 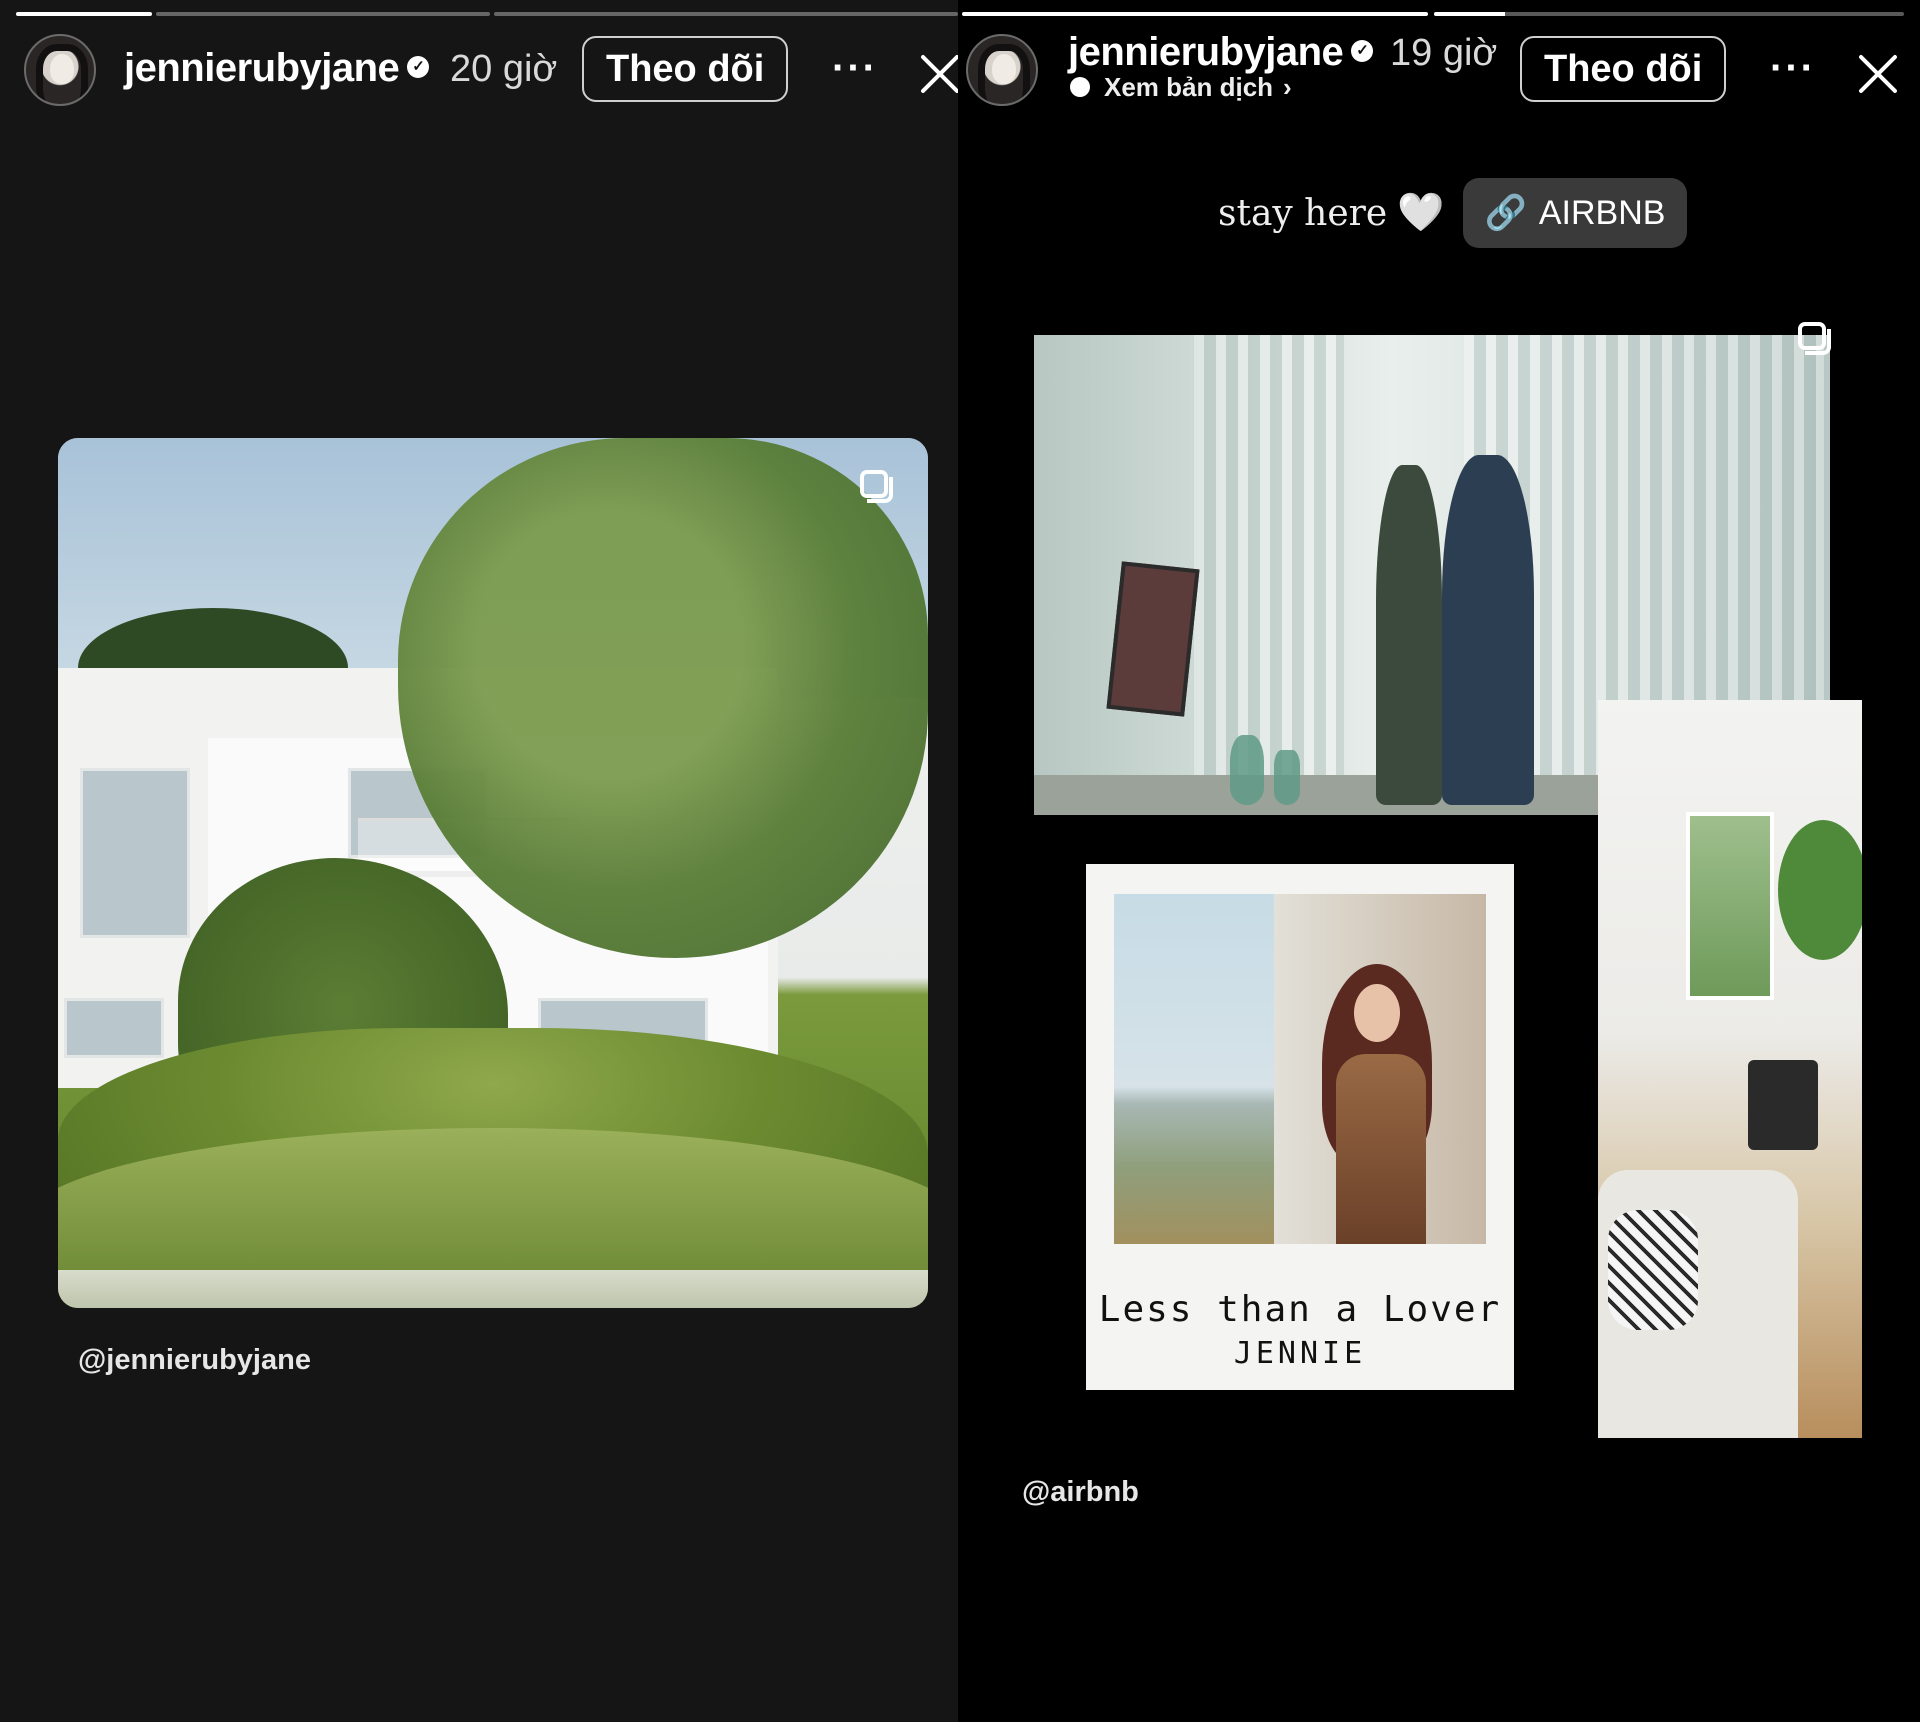 What do you see at coordinates (1189, 87) in the screenshot?
I see `see-translation-label: Xem bản dịch` at bounding box center [1189, 87].